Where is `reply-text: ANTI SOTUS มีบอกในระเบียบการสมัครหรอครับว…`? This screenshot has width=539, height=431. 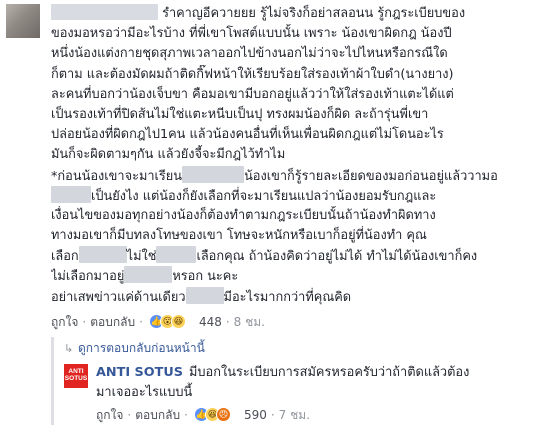
reply-text: ANTI SOTUS มีบอกในระเบียบการสมัครหรอครับว… is located at coordinates (283, 382).